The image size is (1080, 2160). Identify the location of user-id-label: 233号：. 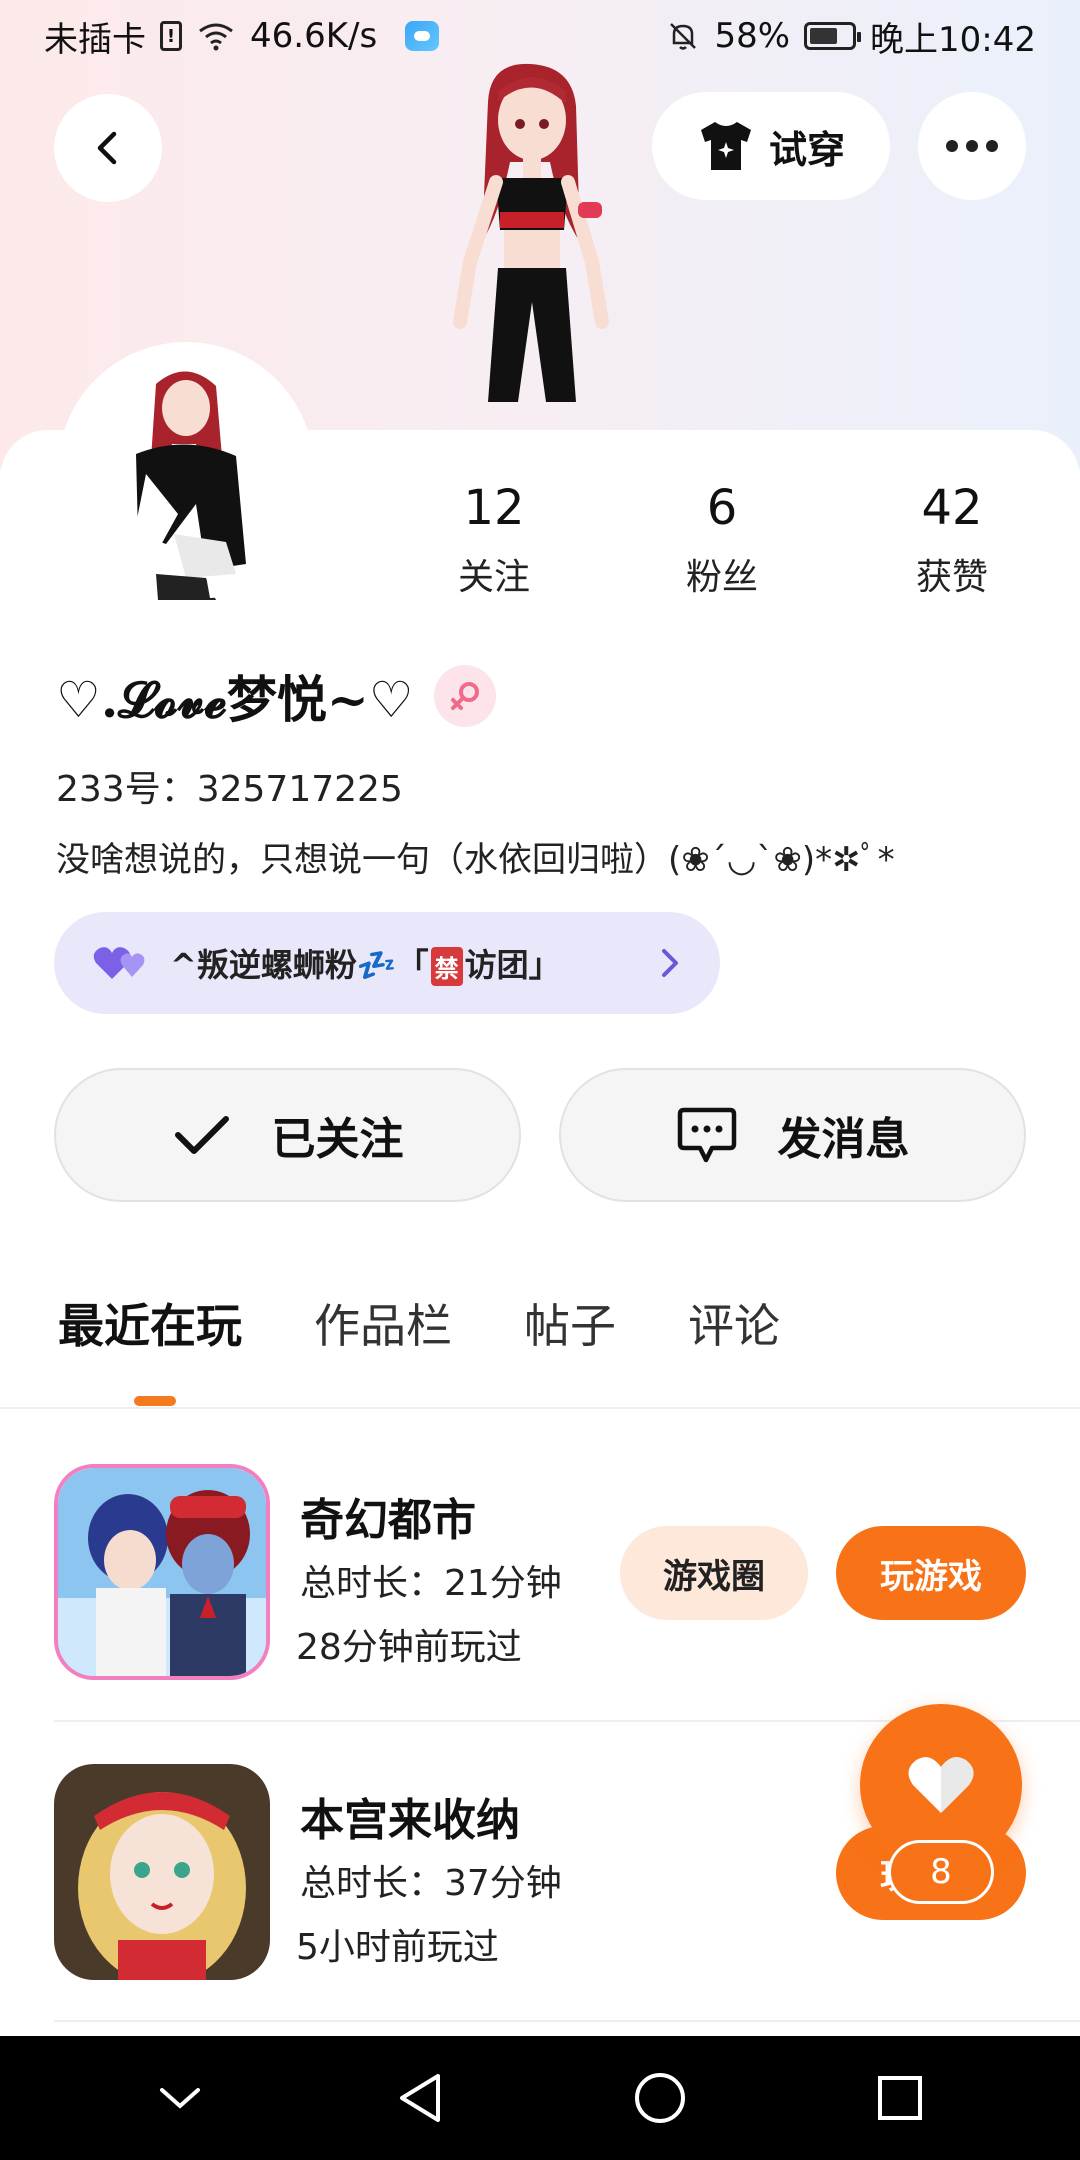
(126, 789).